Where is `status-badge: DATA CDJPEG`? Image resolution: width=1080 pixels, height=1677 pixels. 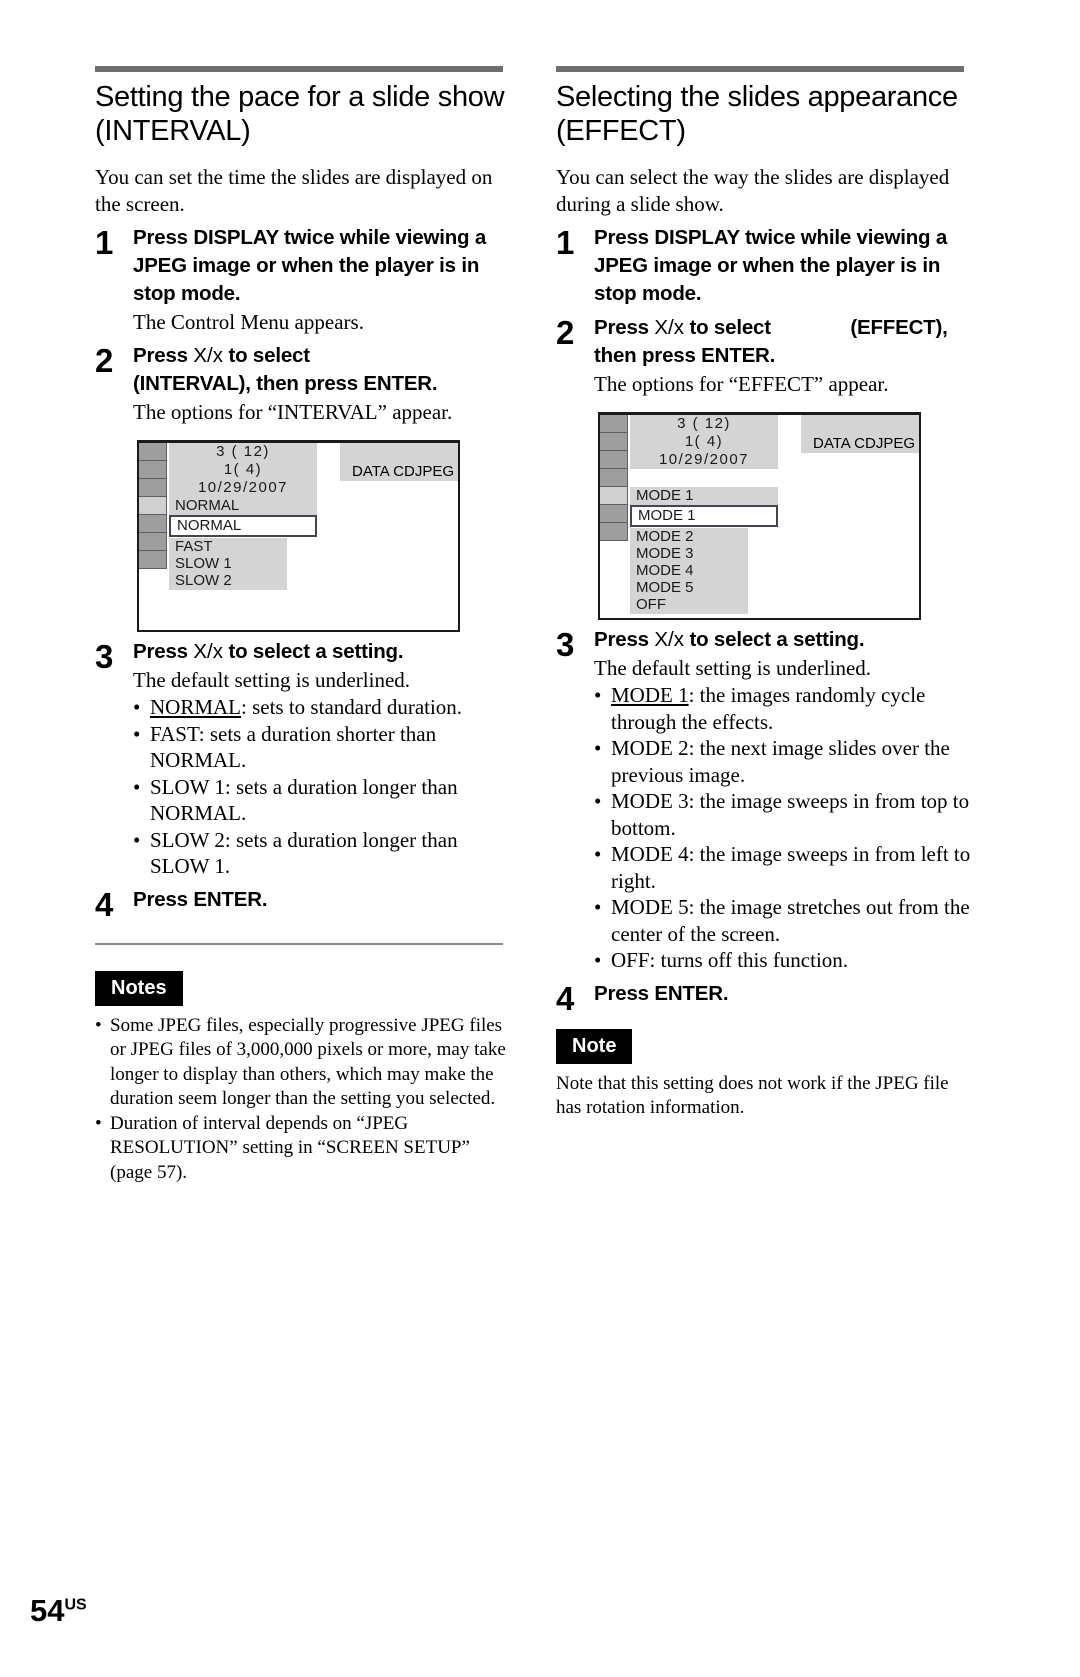
status-badge: DATA CDJPEG is located at coordinates (399, 471).